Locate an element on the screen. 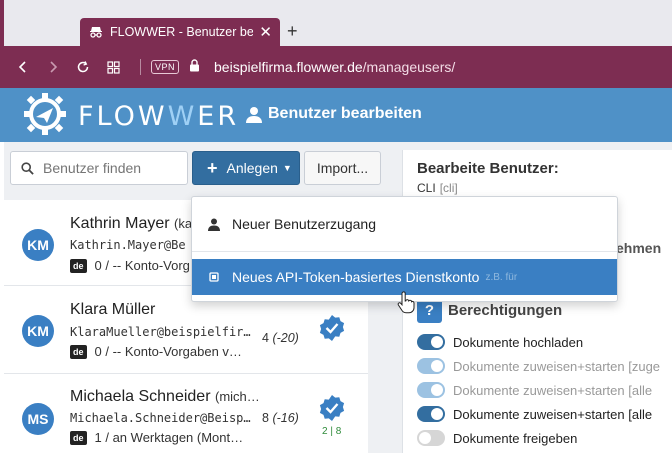 This screenshot has width=672, height=453. flowwer-logo-icon is located at coordinates (45, 114).